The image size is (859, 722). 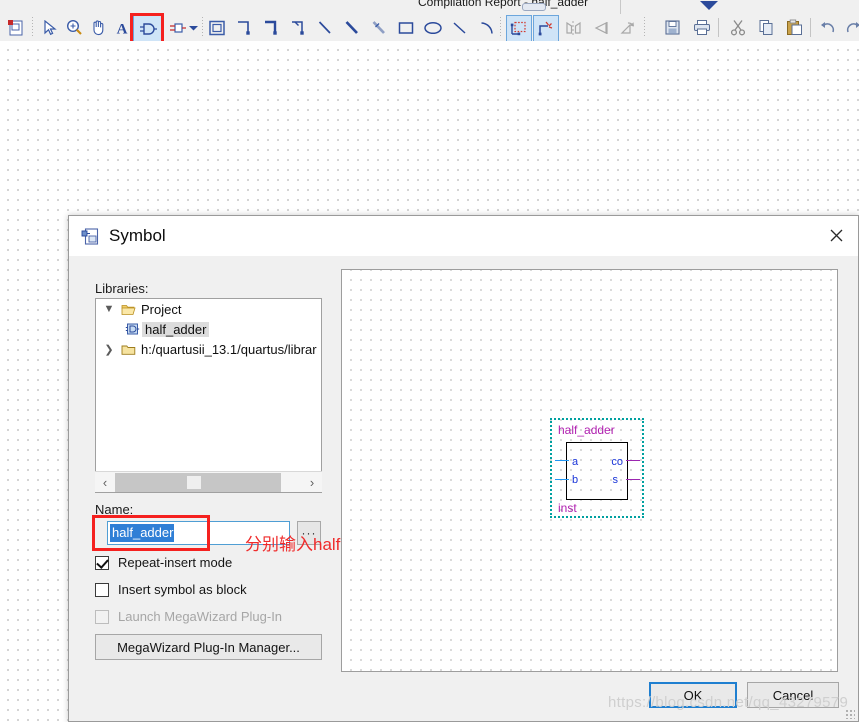 What do you see at coordinates (460, 27) in the screenshot?
I see `line-shape-icon` at bounding box center [460, 27].